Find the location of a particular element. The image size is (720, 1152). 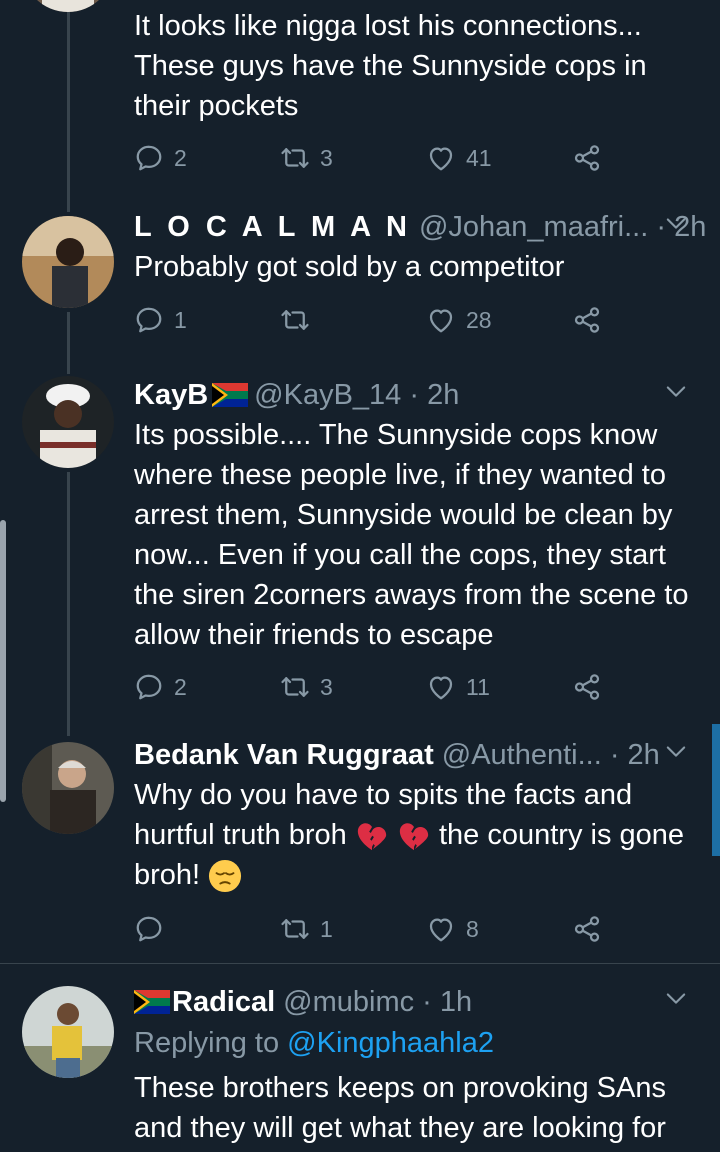

retweet-button is located at coordinates (300, 320).